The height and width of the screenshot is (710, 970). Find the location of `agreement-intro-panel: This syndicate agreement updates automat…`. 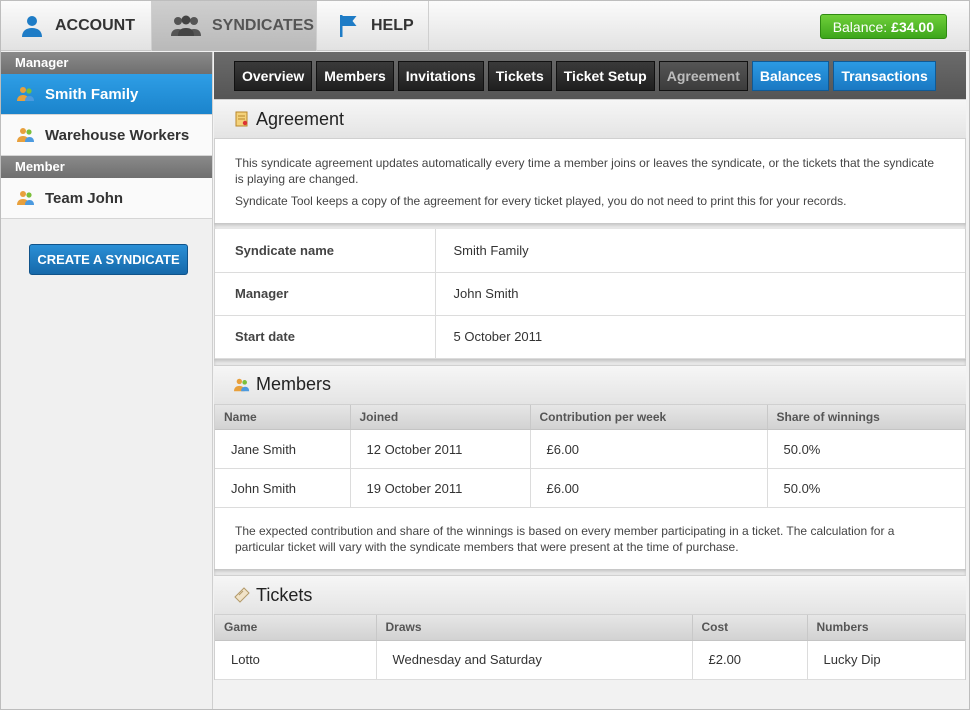

agreement-intro-panel: This syndicate agreement updates automat… is located at coordinates (590, 181).